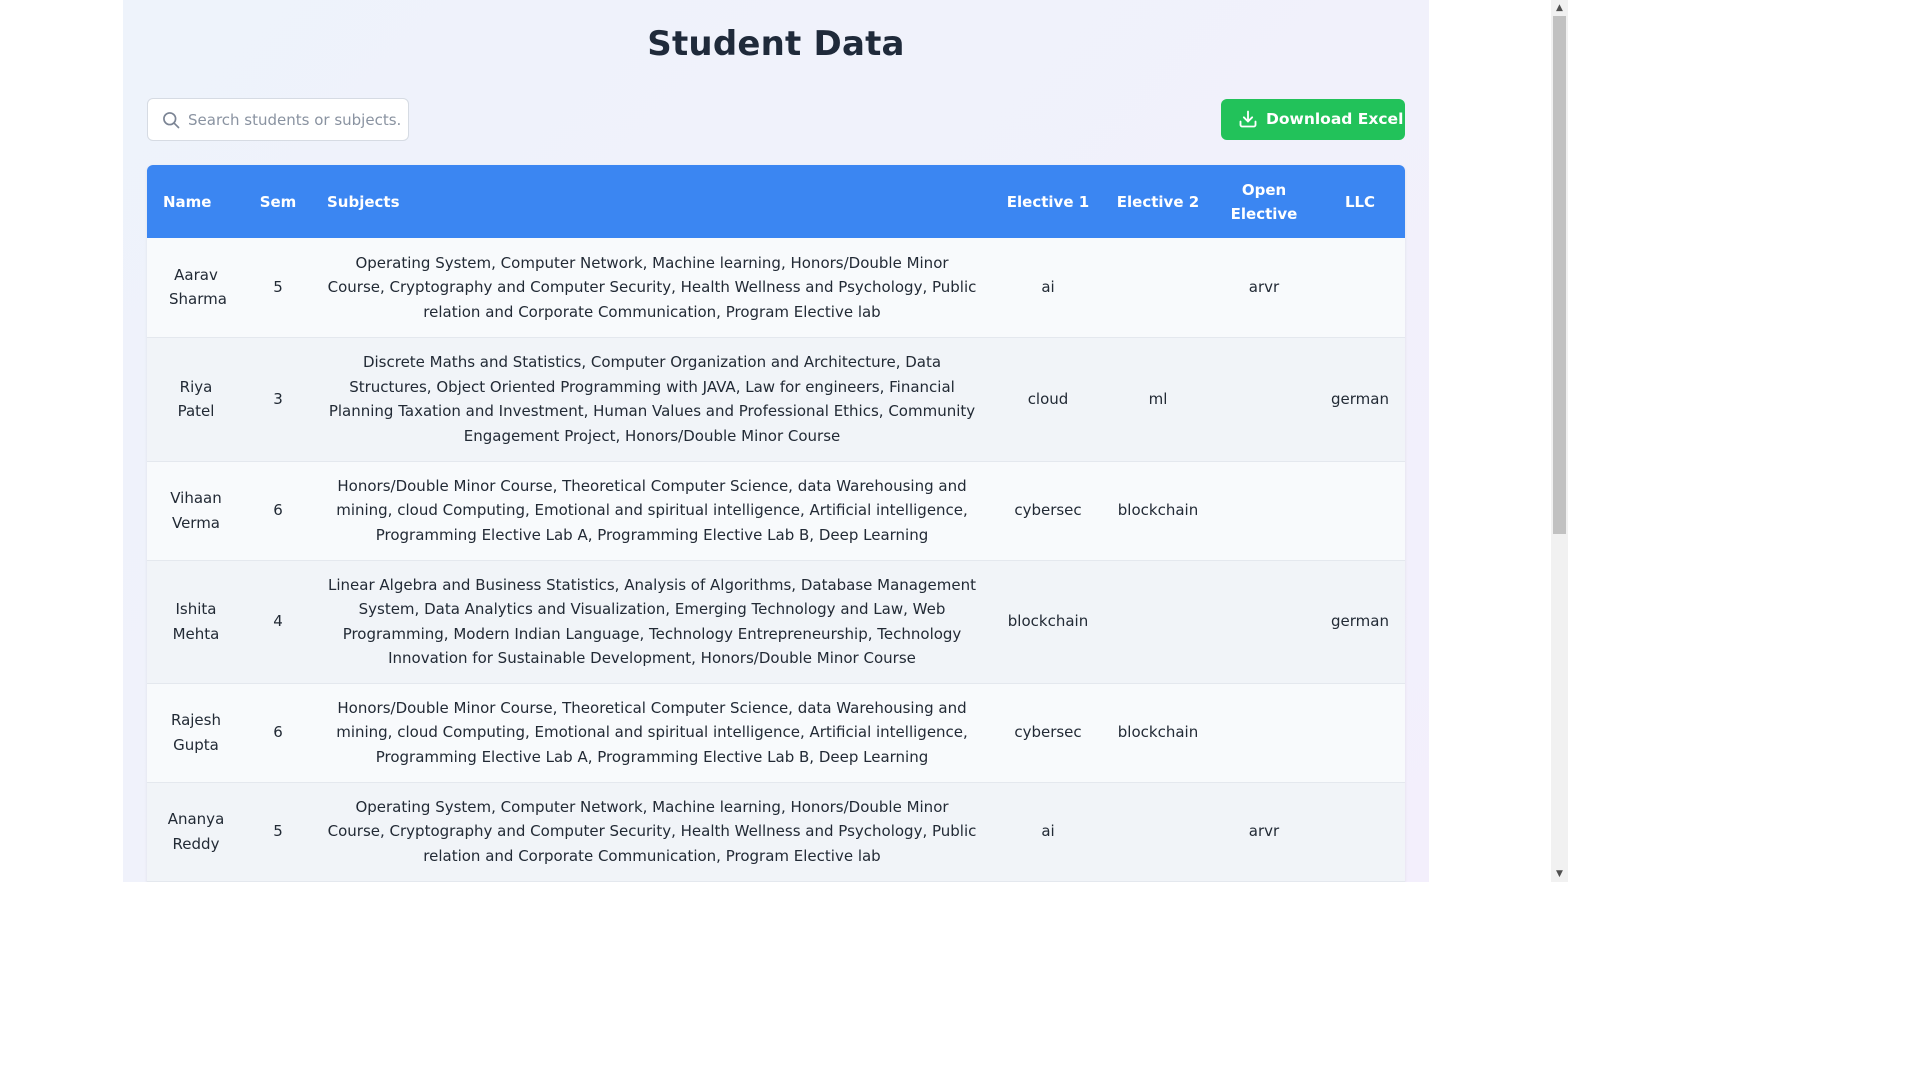  I want to click on cell-sem: 4, so click(278, 622).